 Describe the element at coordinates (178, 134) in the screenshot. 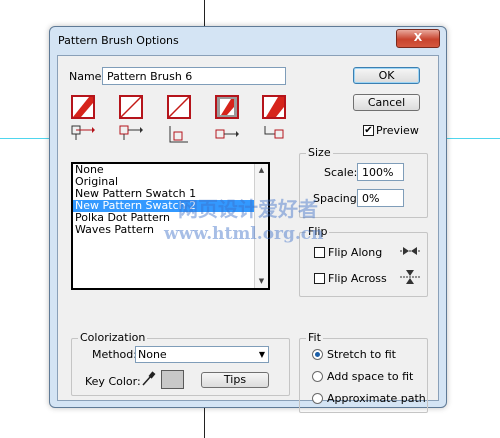

I see `inner-corner-diagram-icon` at that location.